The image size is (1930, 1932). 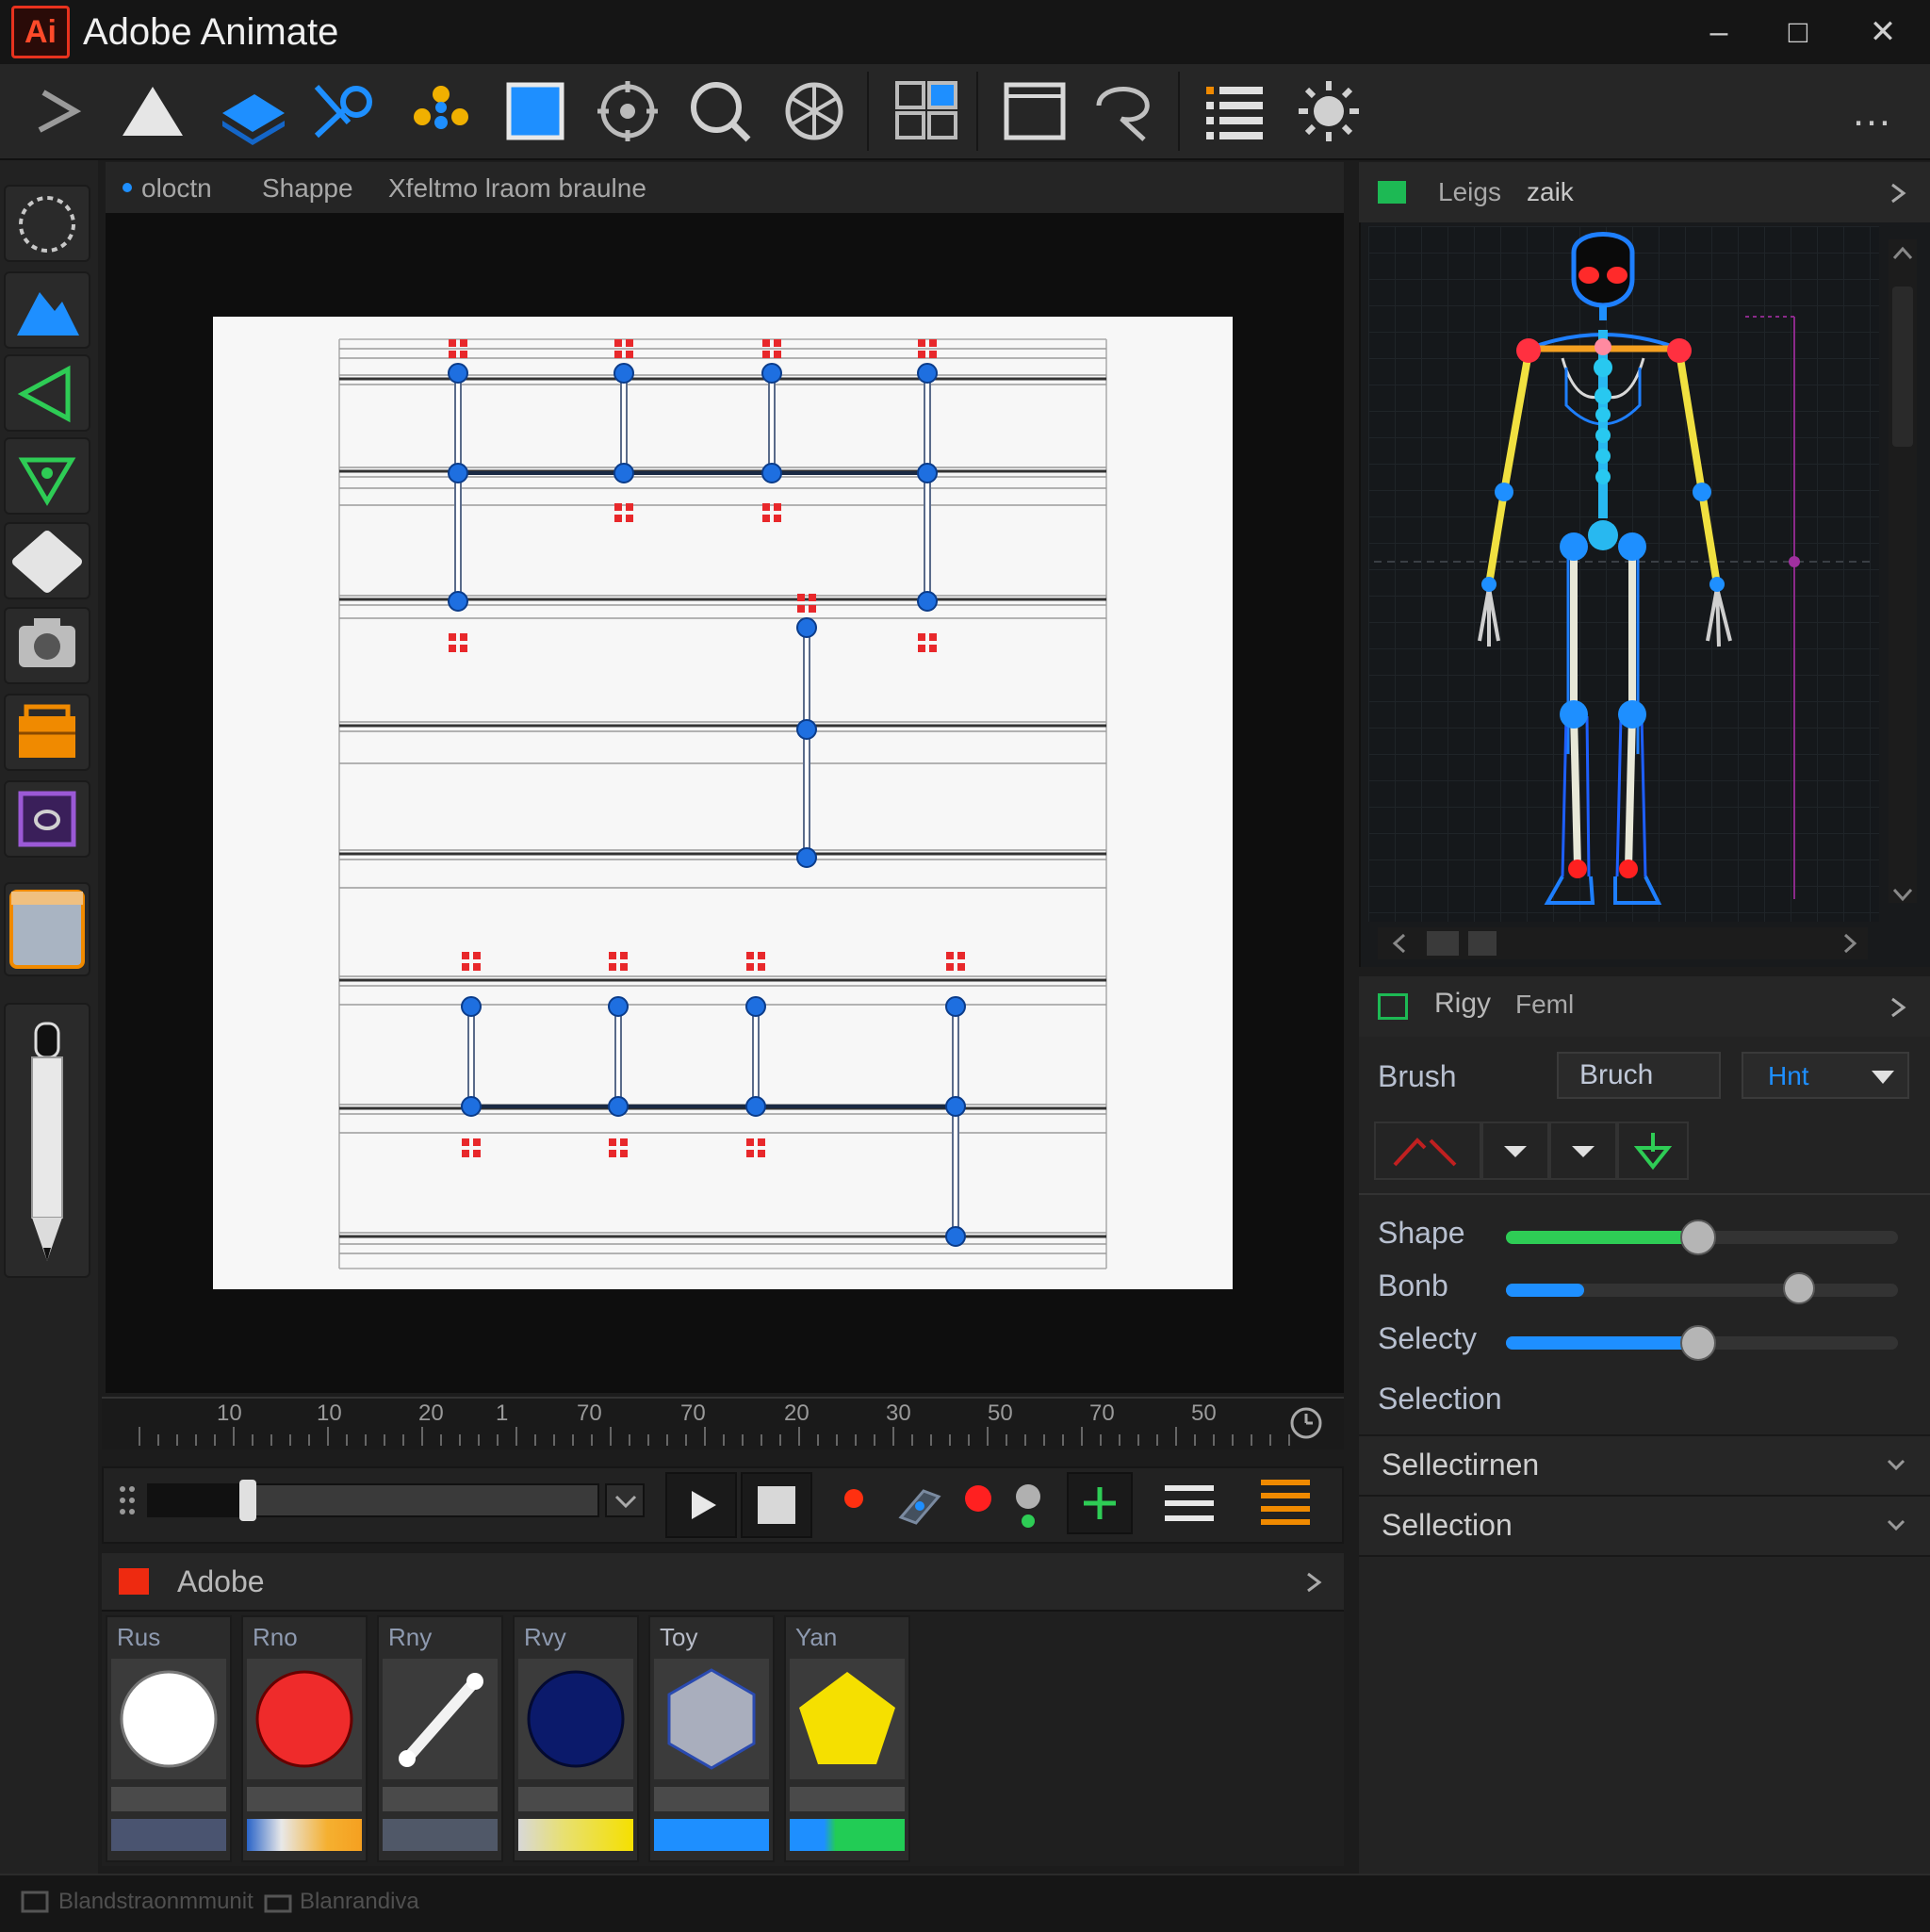 What do you see at coordinates (343, 111) in the screenshot?
I see `bone-link-icon` at bounding box center [343, 111].